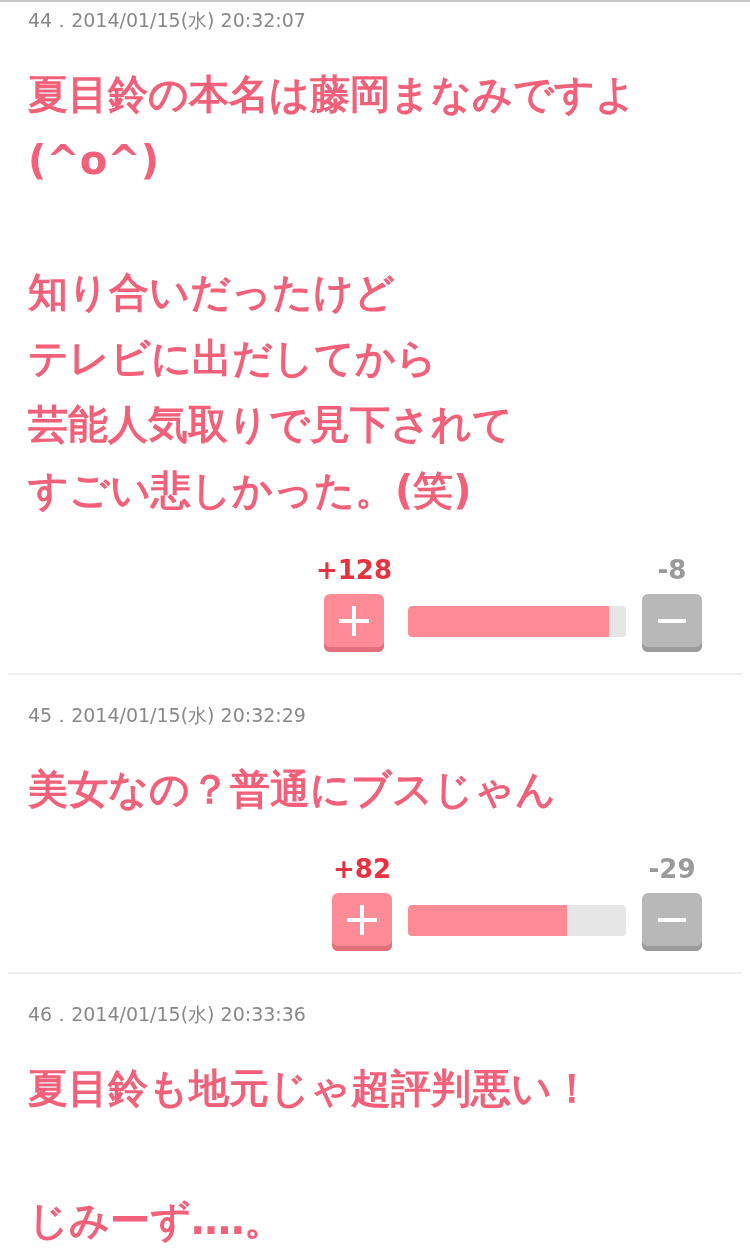 This screenshot has height=1255, width=750. What do you see at coordinates (188, 1014) in the screenshot?
I see `comment-timestamp: 2014/01/15(水) 20:33:36` at bounding box center [188, 1014].